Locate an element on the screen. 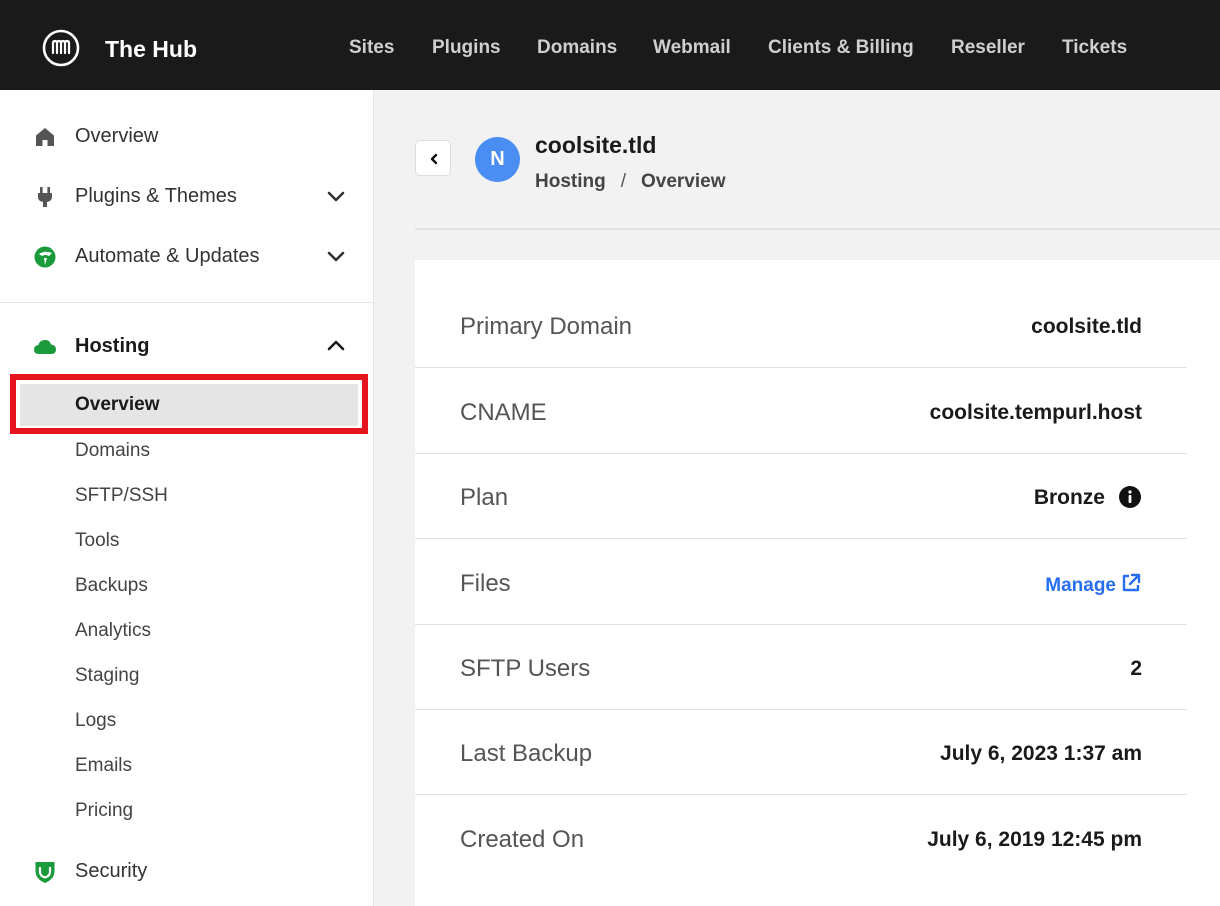 The height and width of the screenshot is (906, 1220). detail-label: Plan is located at coordinates (484, 497).